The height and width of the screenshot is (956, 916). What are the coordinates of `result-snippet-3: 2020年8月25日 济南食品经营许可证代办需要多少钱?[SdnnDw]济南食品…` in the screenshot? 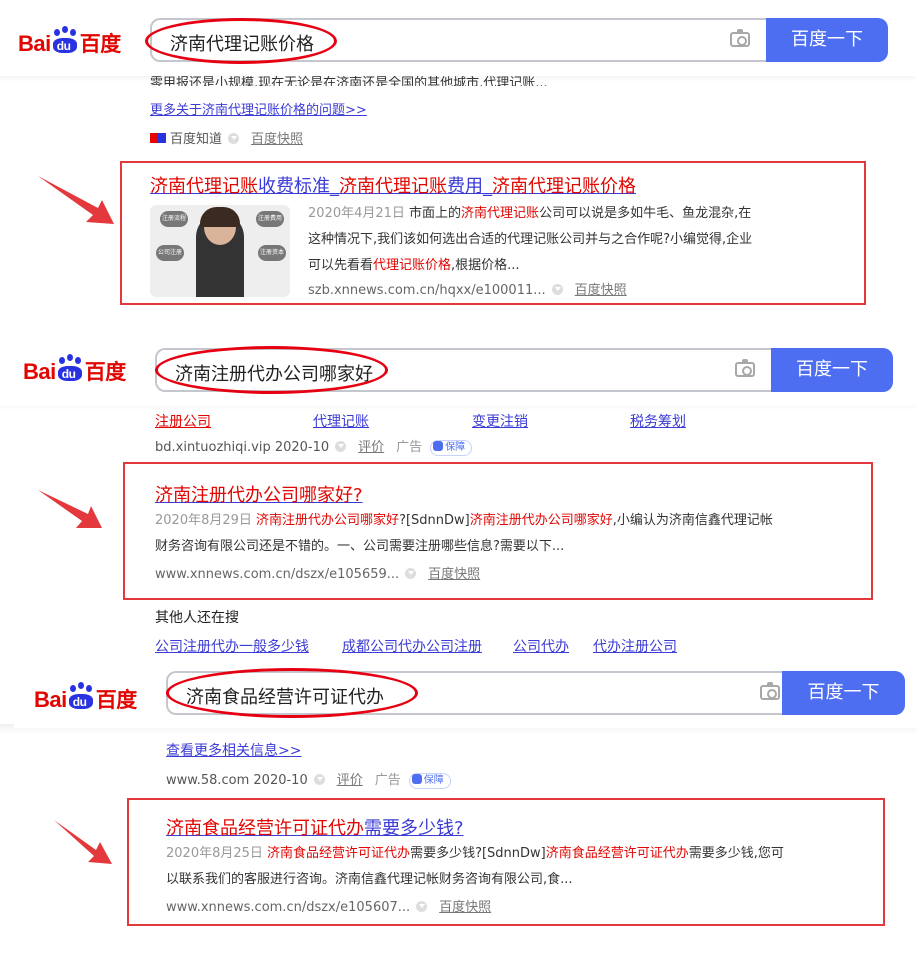 It's located at (475, 866).